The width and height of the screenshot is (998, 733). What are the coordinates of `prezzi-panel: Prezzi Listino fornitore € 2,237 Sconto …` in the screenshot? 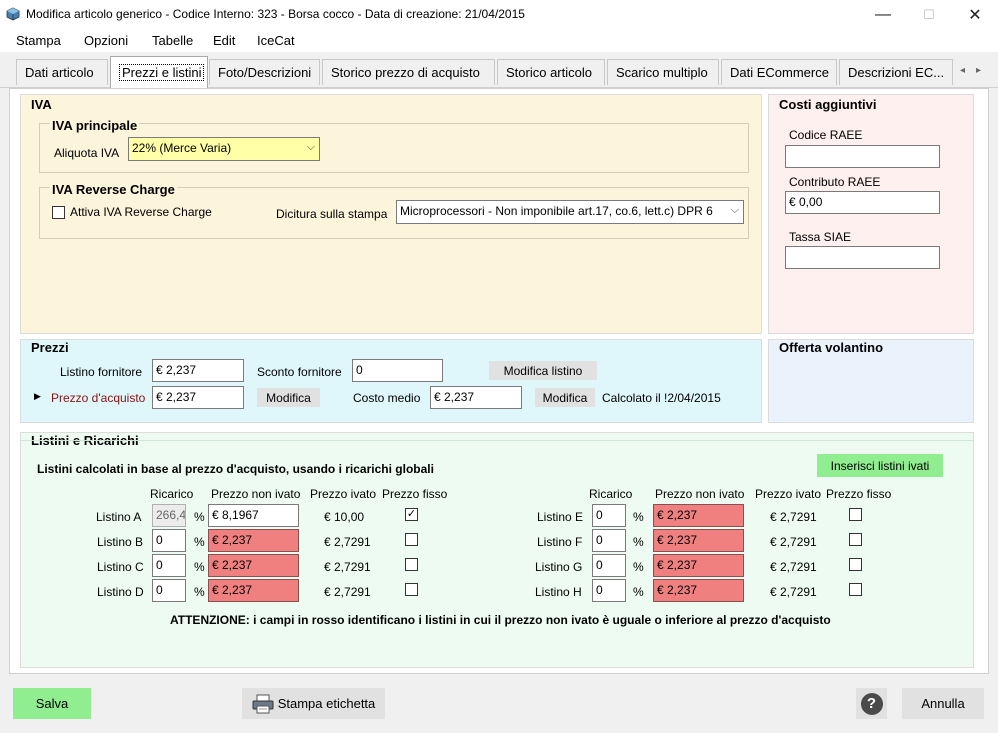 It's located at (391, 381).